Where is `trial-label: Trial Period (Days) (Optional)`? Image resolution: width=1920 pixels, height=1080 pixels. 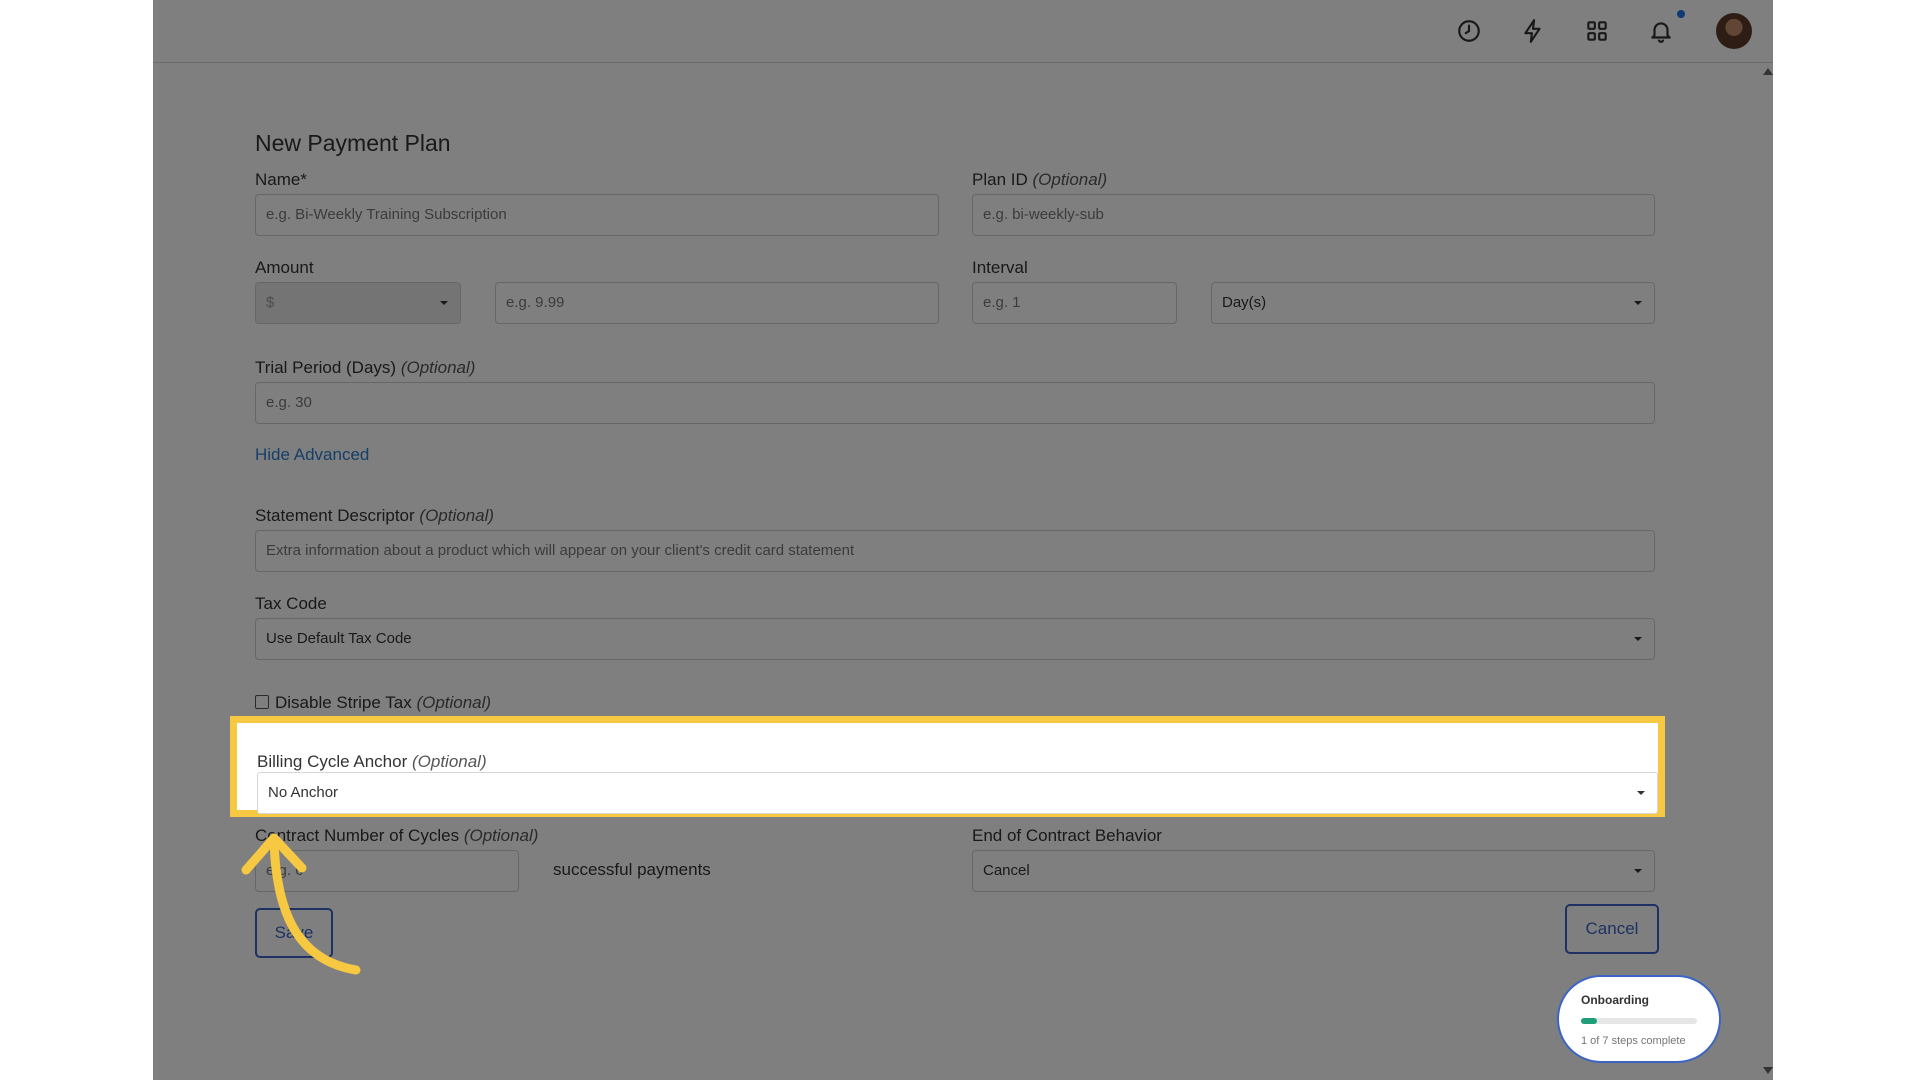 trial-label: Trial Period (Days) (Optional) is located at coordinates (365, 367).